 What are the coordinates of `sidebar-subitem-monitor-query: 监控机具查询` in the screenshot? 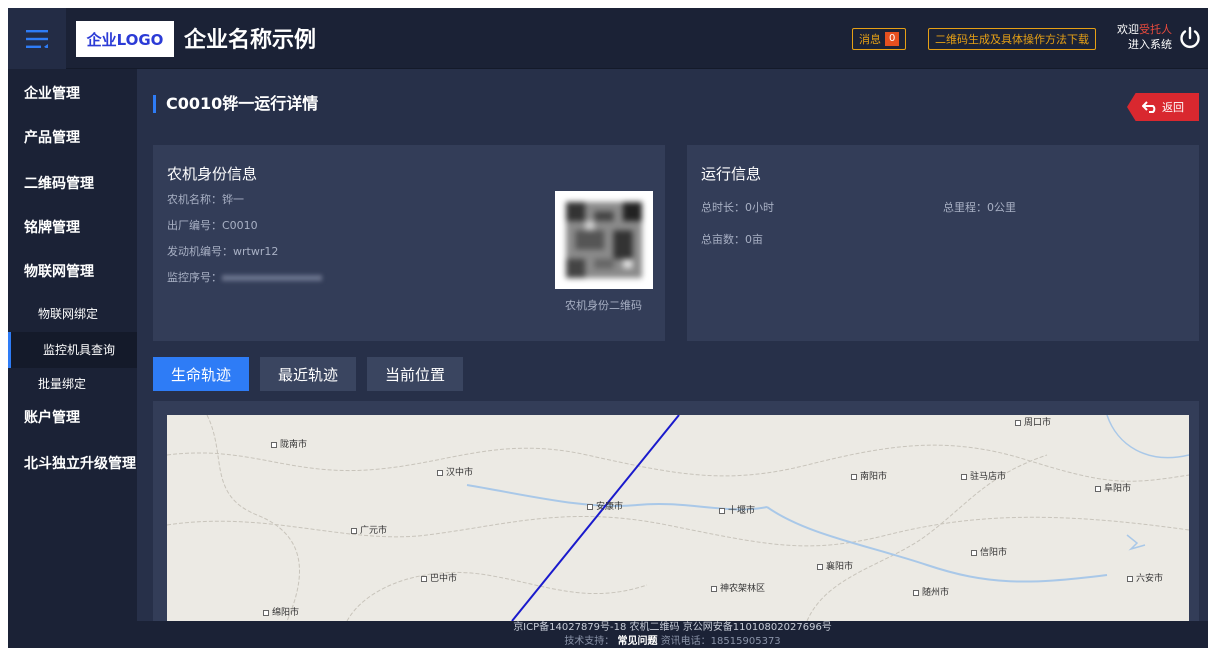 It's located at (72, 350).